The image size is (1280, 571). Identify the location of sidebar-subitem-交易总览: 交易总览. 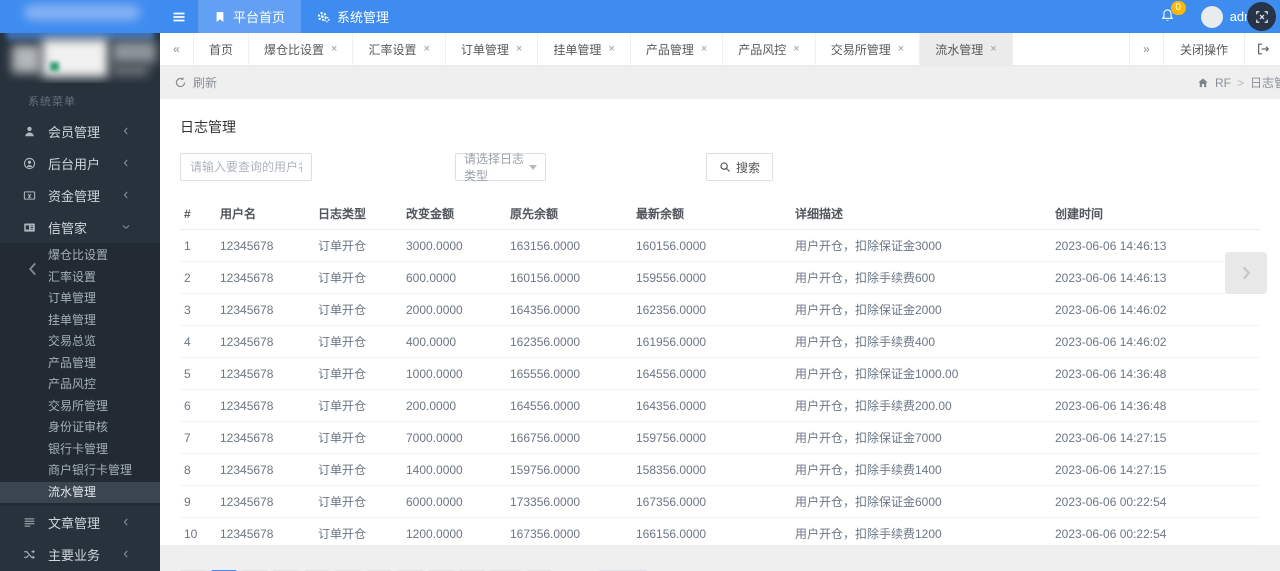
(80, 342).